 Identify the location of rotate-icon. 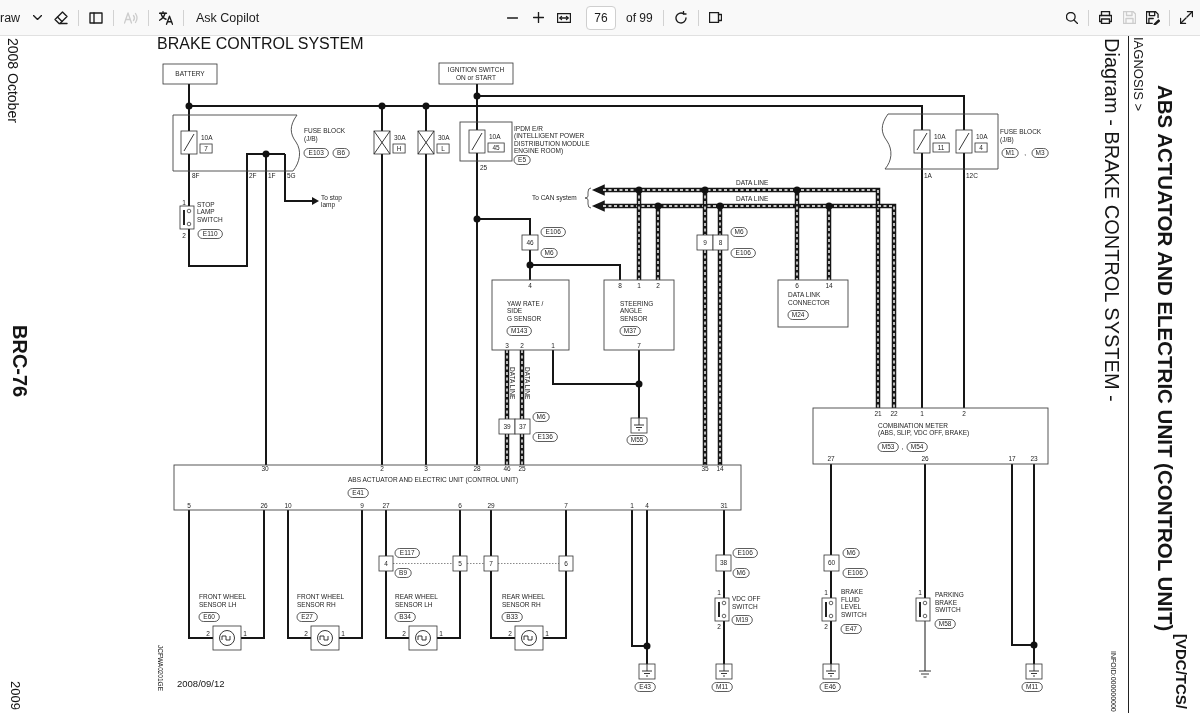
(680, 17).